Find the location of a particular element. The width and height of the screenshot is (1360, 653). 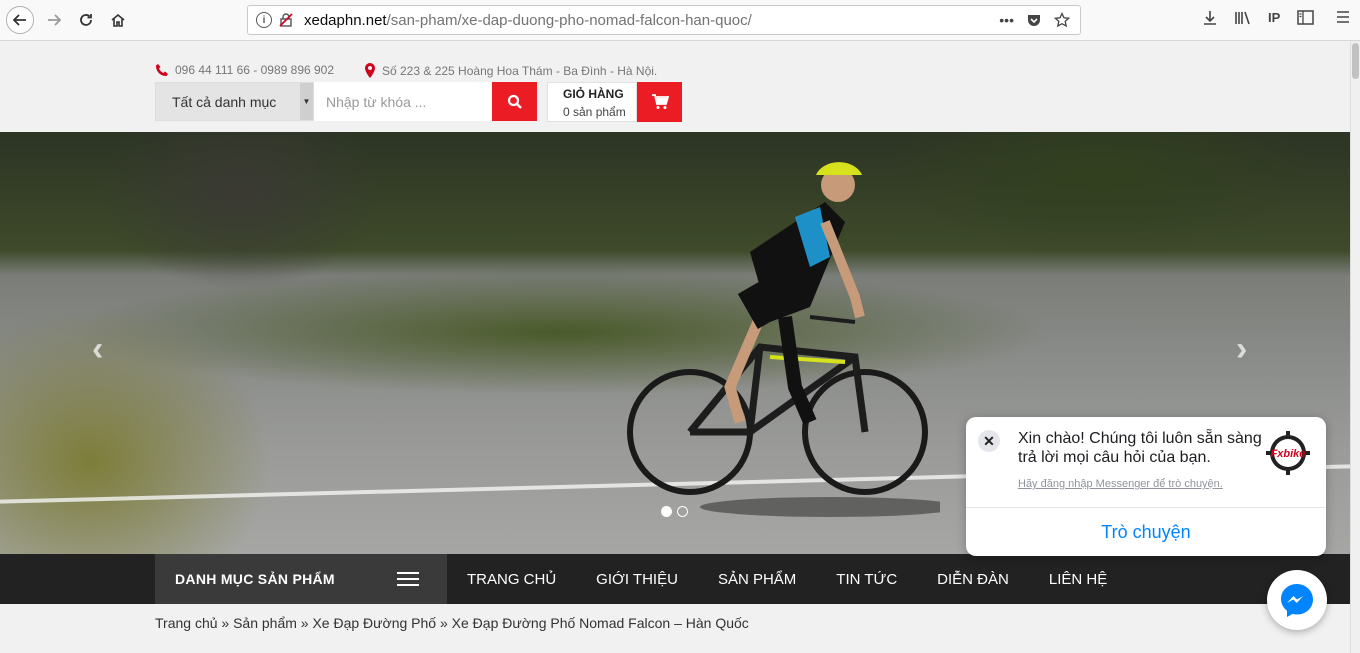

search-input is located at coordinates (403, 101).